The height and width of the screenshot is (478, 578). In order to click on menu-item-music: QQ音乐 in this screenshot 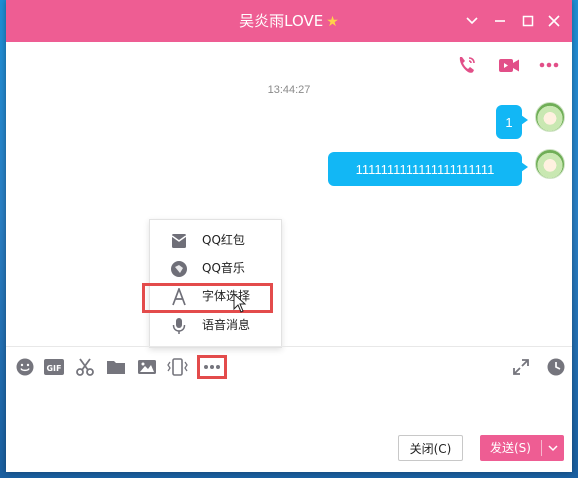, I will do `click(215, 268)`.